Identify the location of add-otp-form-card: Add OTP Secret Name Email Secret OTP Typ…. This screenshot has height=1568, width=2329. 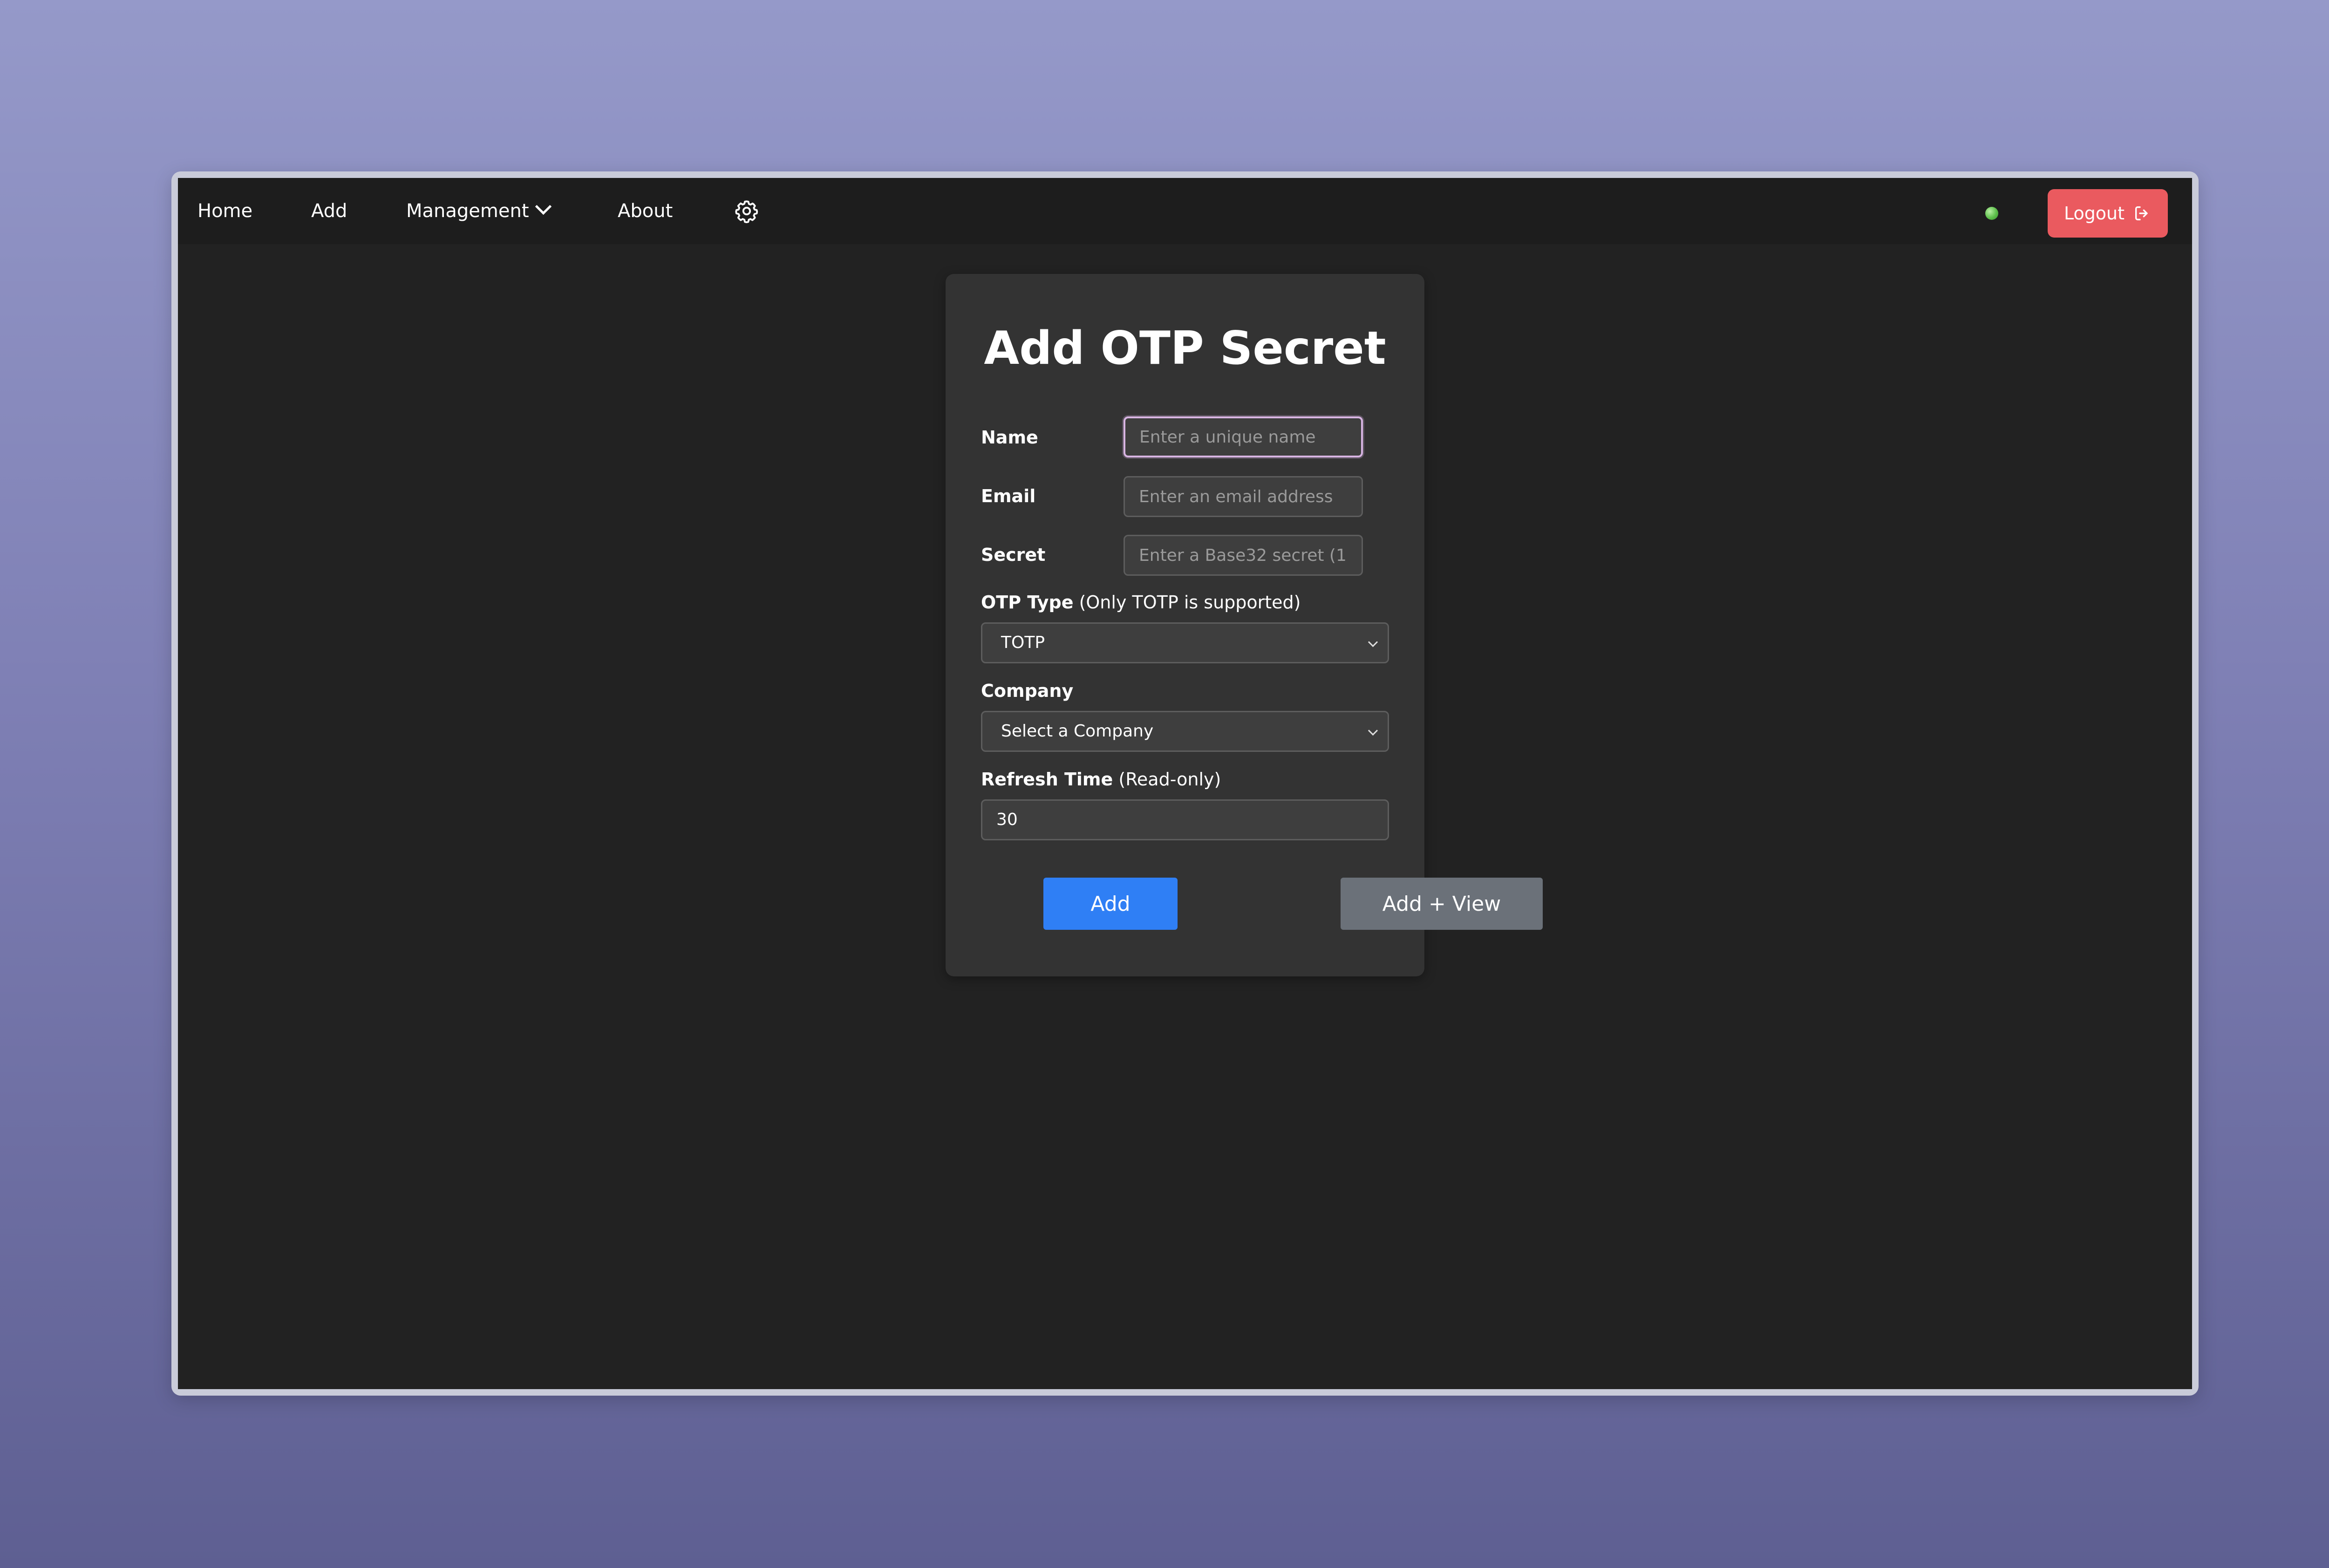
(1244, 625).